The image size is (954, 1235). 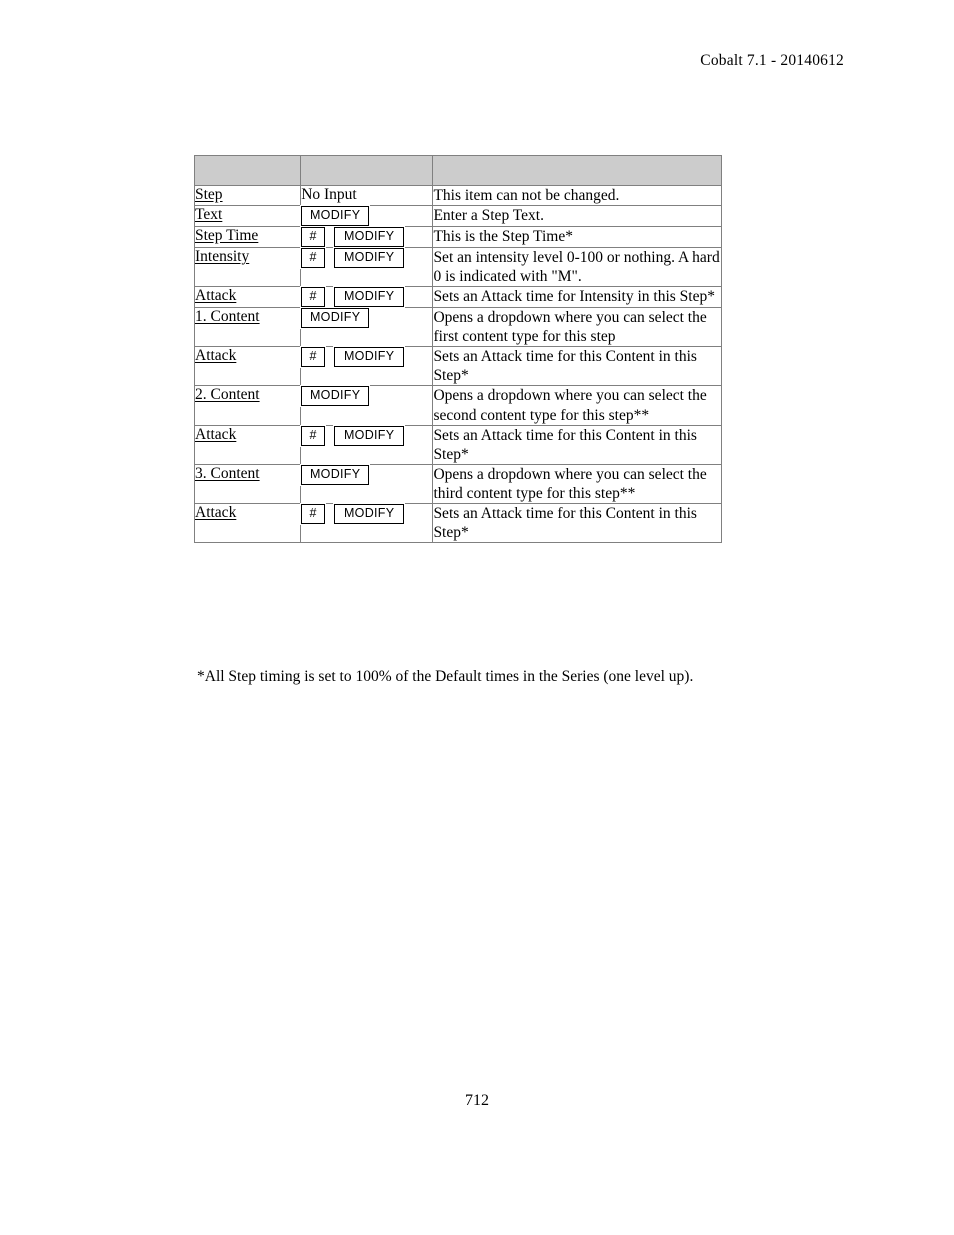 I want to click on table-header-row, so click(x=457, y=170).